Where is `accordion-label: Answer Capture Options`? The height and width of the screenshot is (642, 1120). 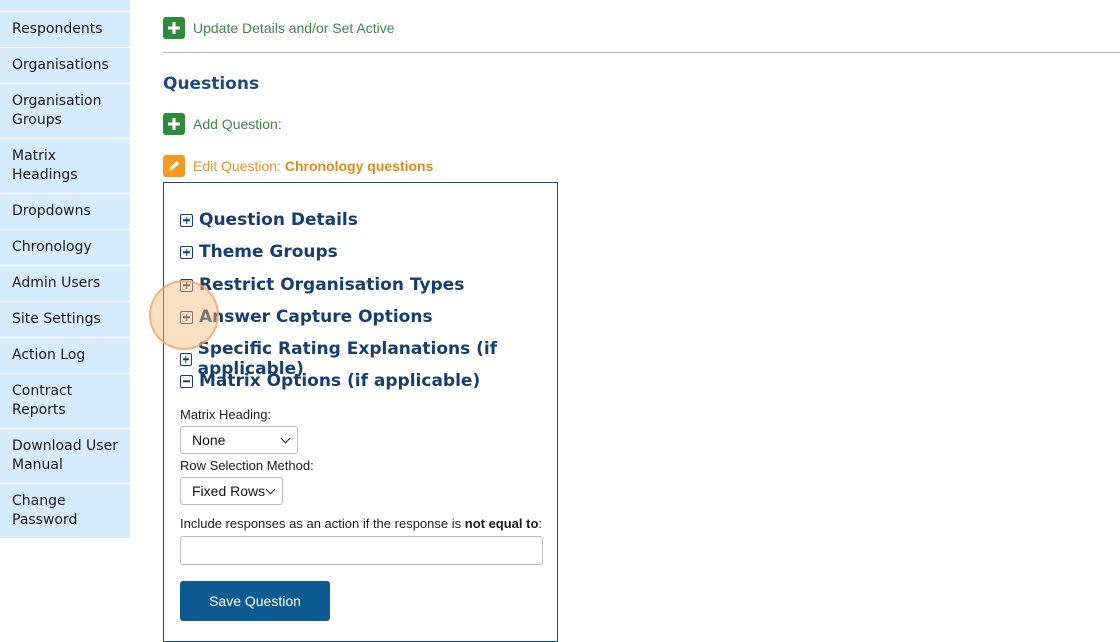 accordion-label: Answer Capture Options is located at coordinates (316, 317).